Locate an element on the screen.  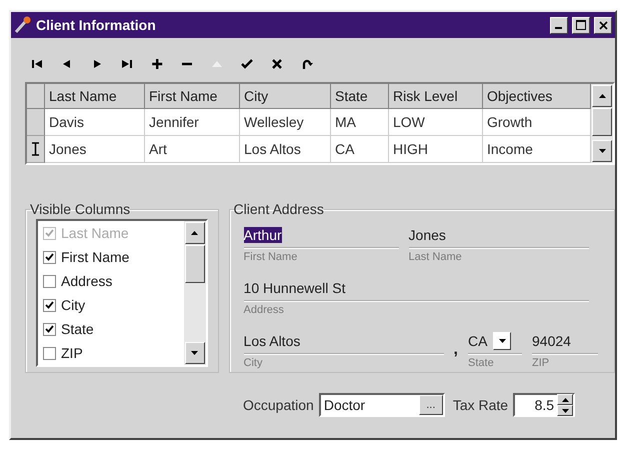
checkbox-label: ZIP is located at coordinates (72, 353).